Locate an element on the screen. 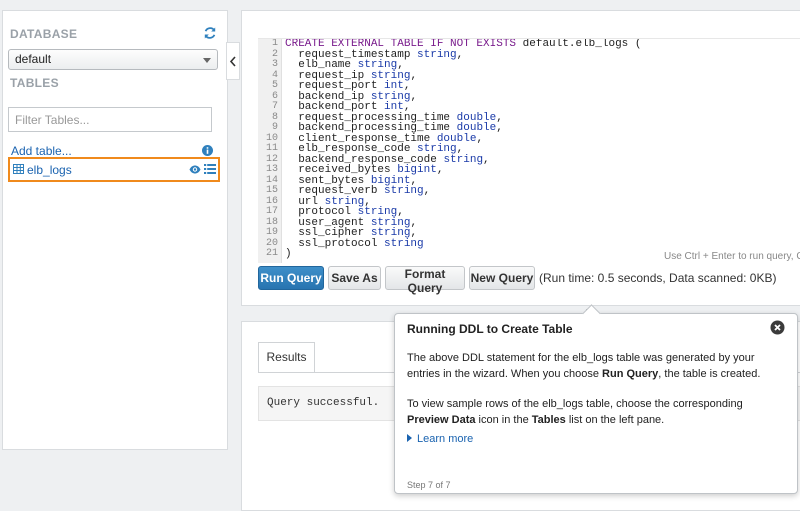  line-number: 7 is located at coordinates (274, 106).